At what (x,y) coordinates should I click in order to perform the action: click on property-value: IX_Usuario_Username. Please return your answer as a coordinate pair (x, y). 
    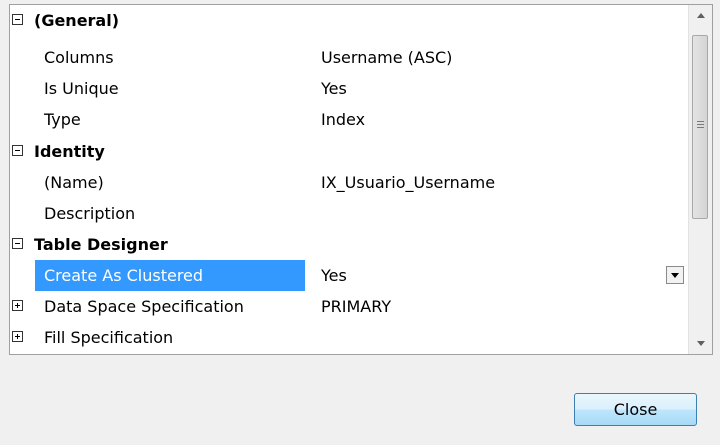
    Looking at the image, I should click on (408, 182).